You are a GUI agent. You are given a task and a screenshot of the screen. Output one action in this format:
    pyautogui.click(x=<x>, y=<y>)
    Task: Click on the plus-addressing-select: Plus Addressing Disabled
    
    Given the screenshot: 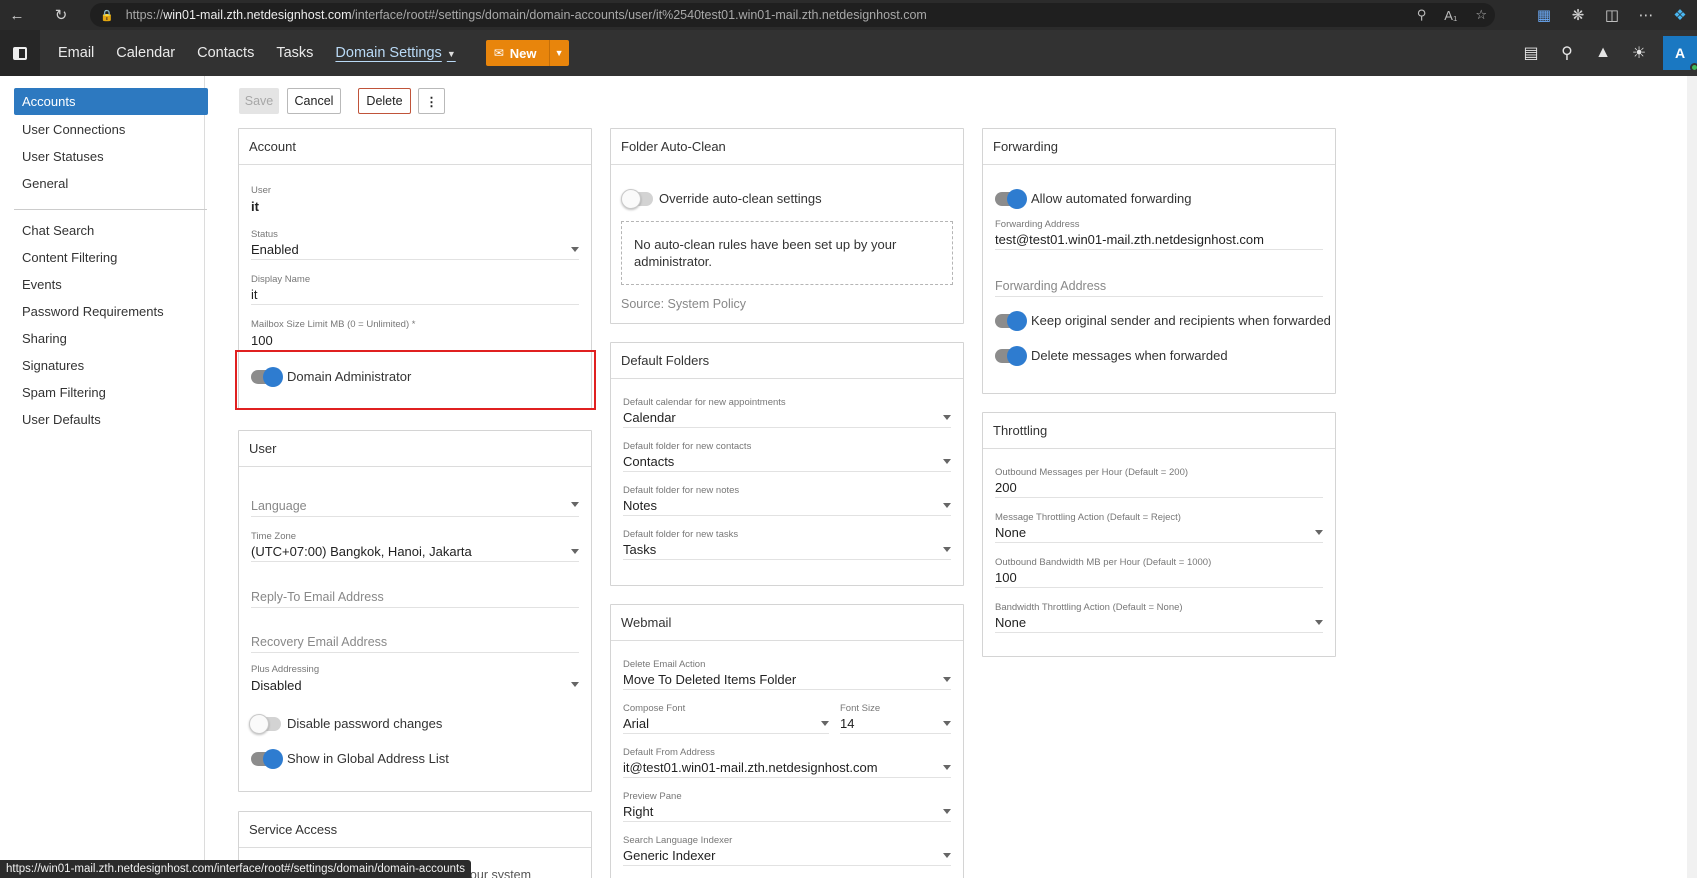 What is the action you would take?
    pyautogui.click(x=415, y=679)
    